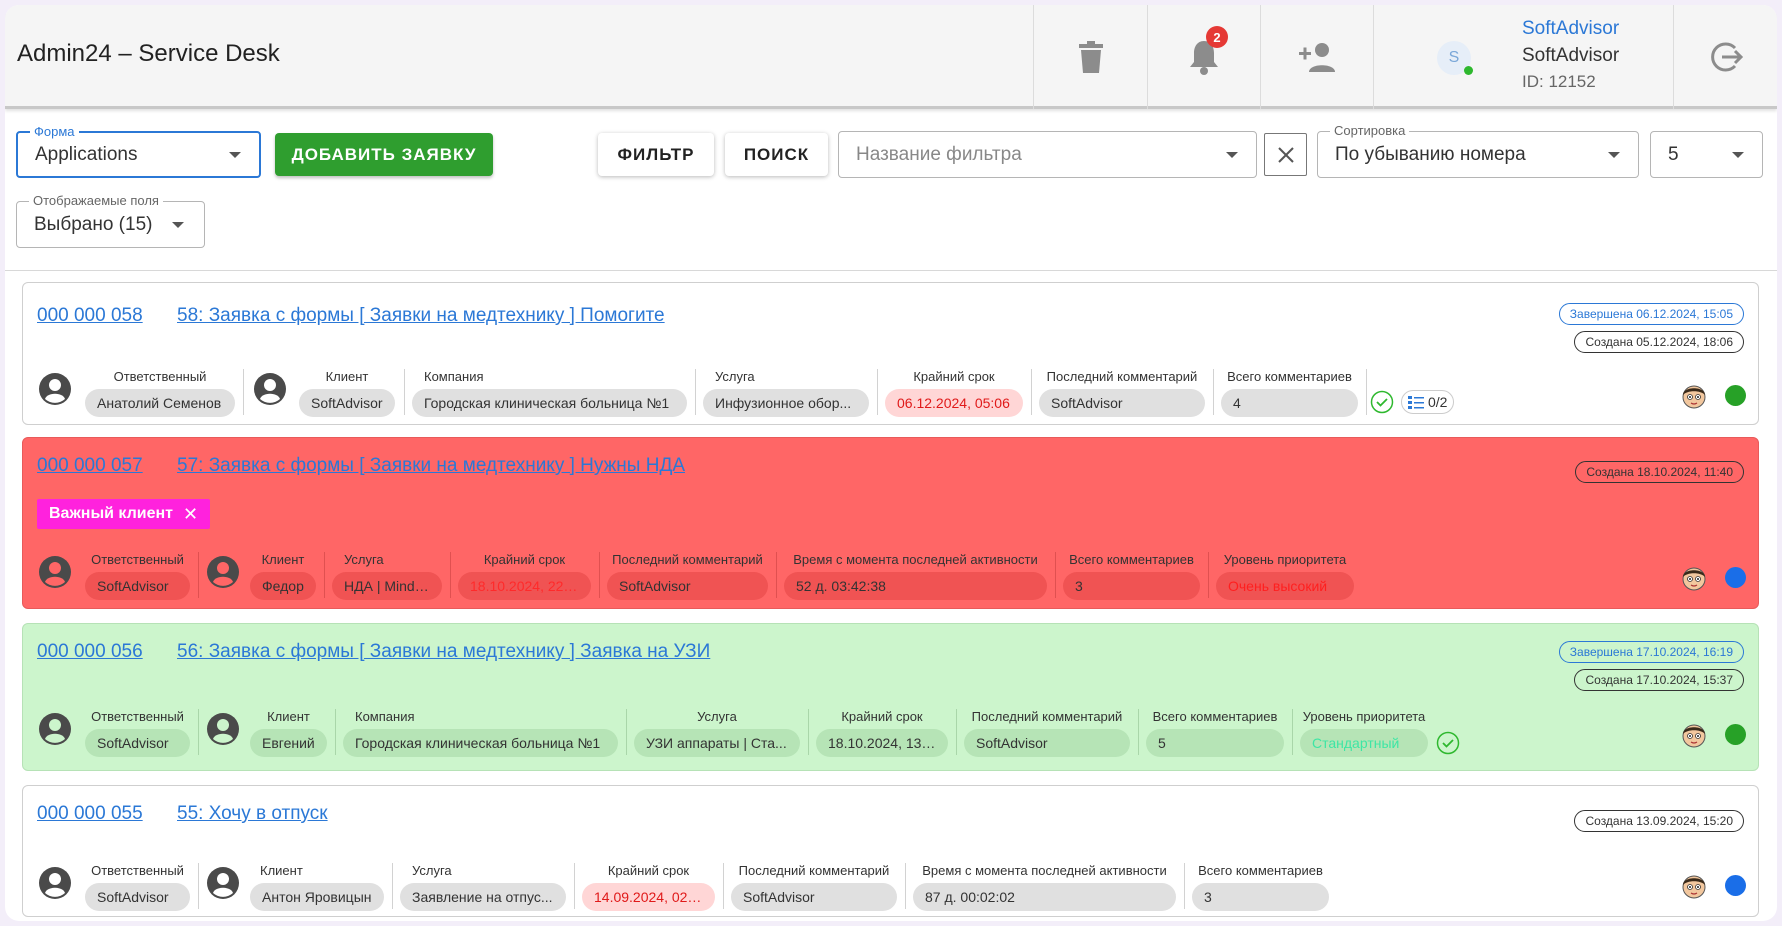 The width and height of the screenshot is (1782, 926). Describe the element at coordinates (90, 814) in the screenshot. I see `ticket-number-link: 000 000 055` at that location.